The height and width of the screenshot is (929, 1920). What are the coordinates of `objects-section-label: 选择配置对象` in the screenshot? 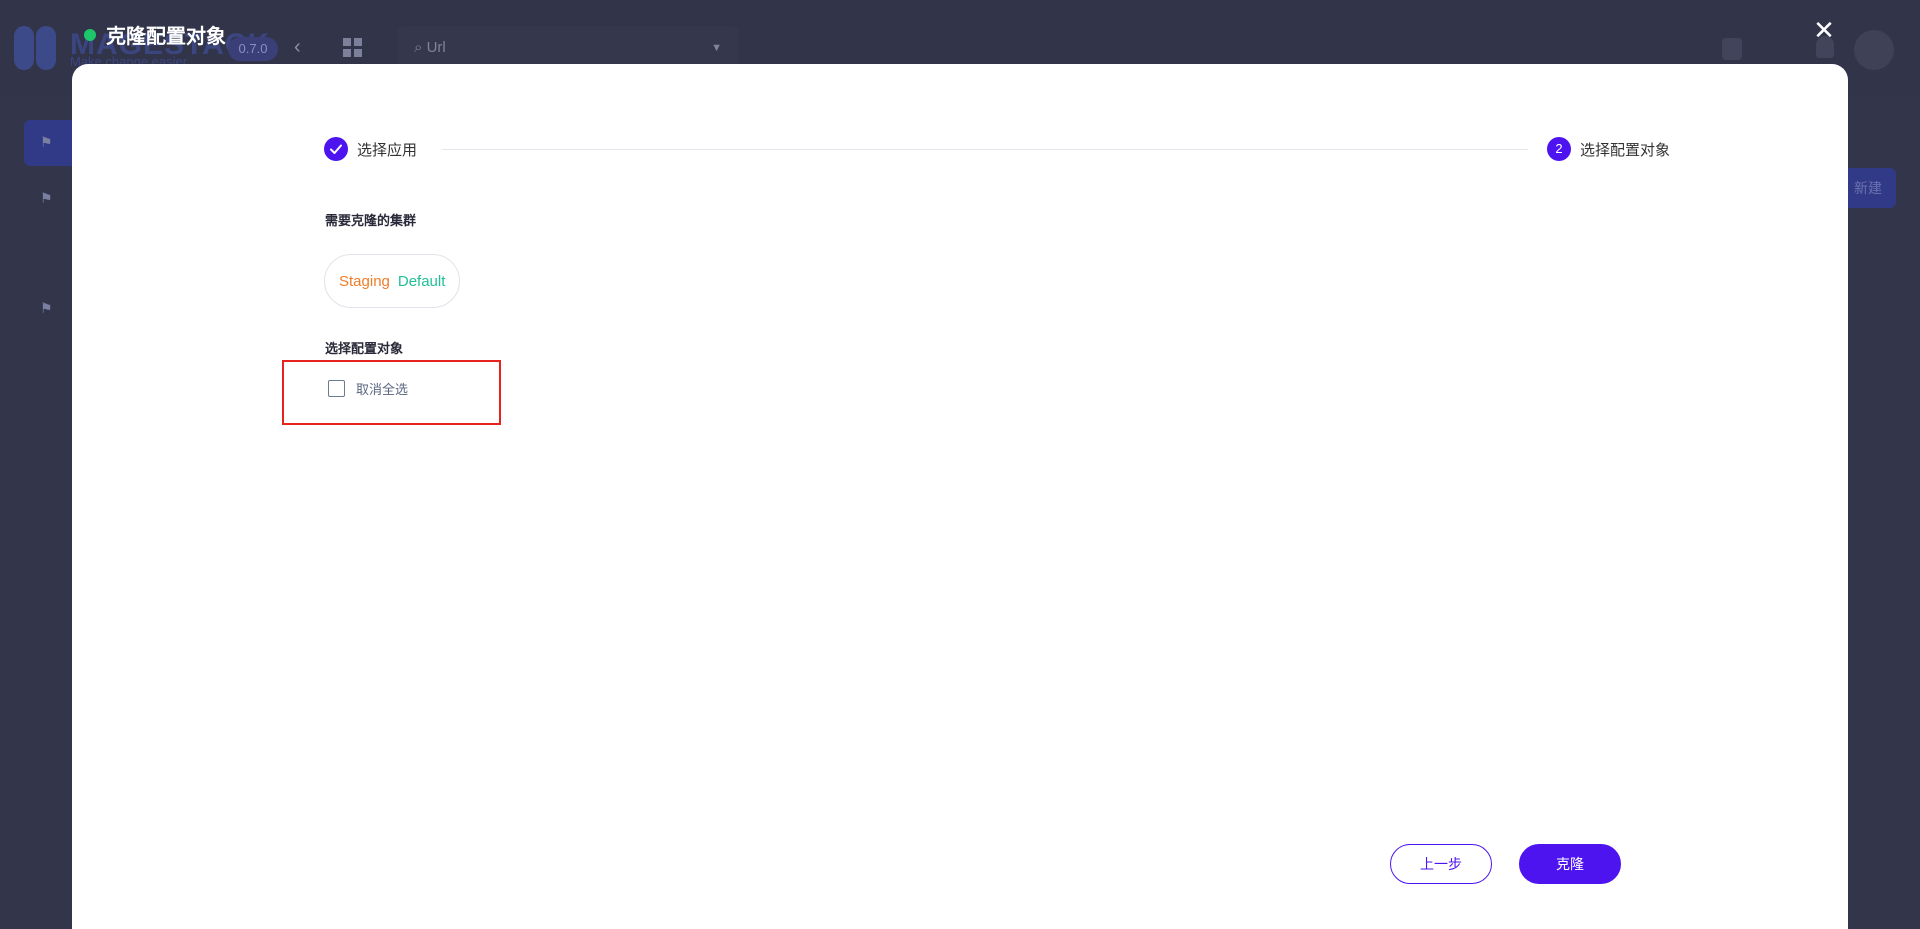 It's located at (364, 348).